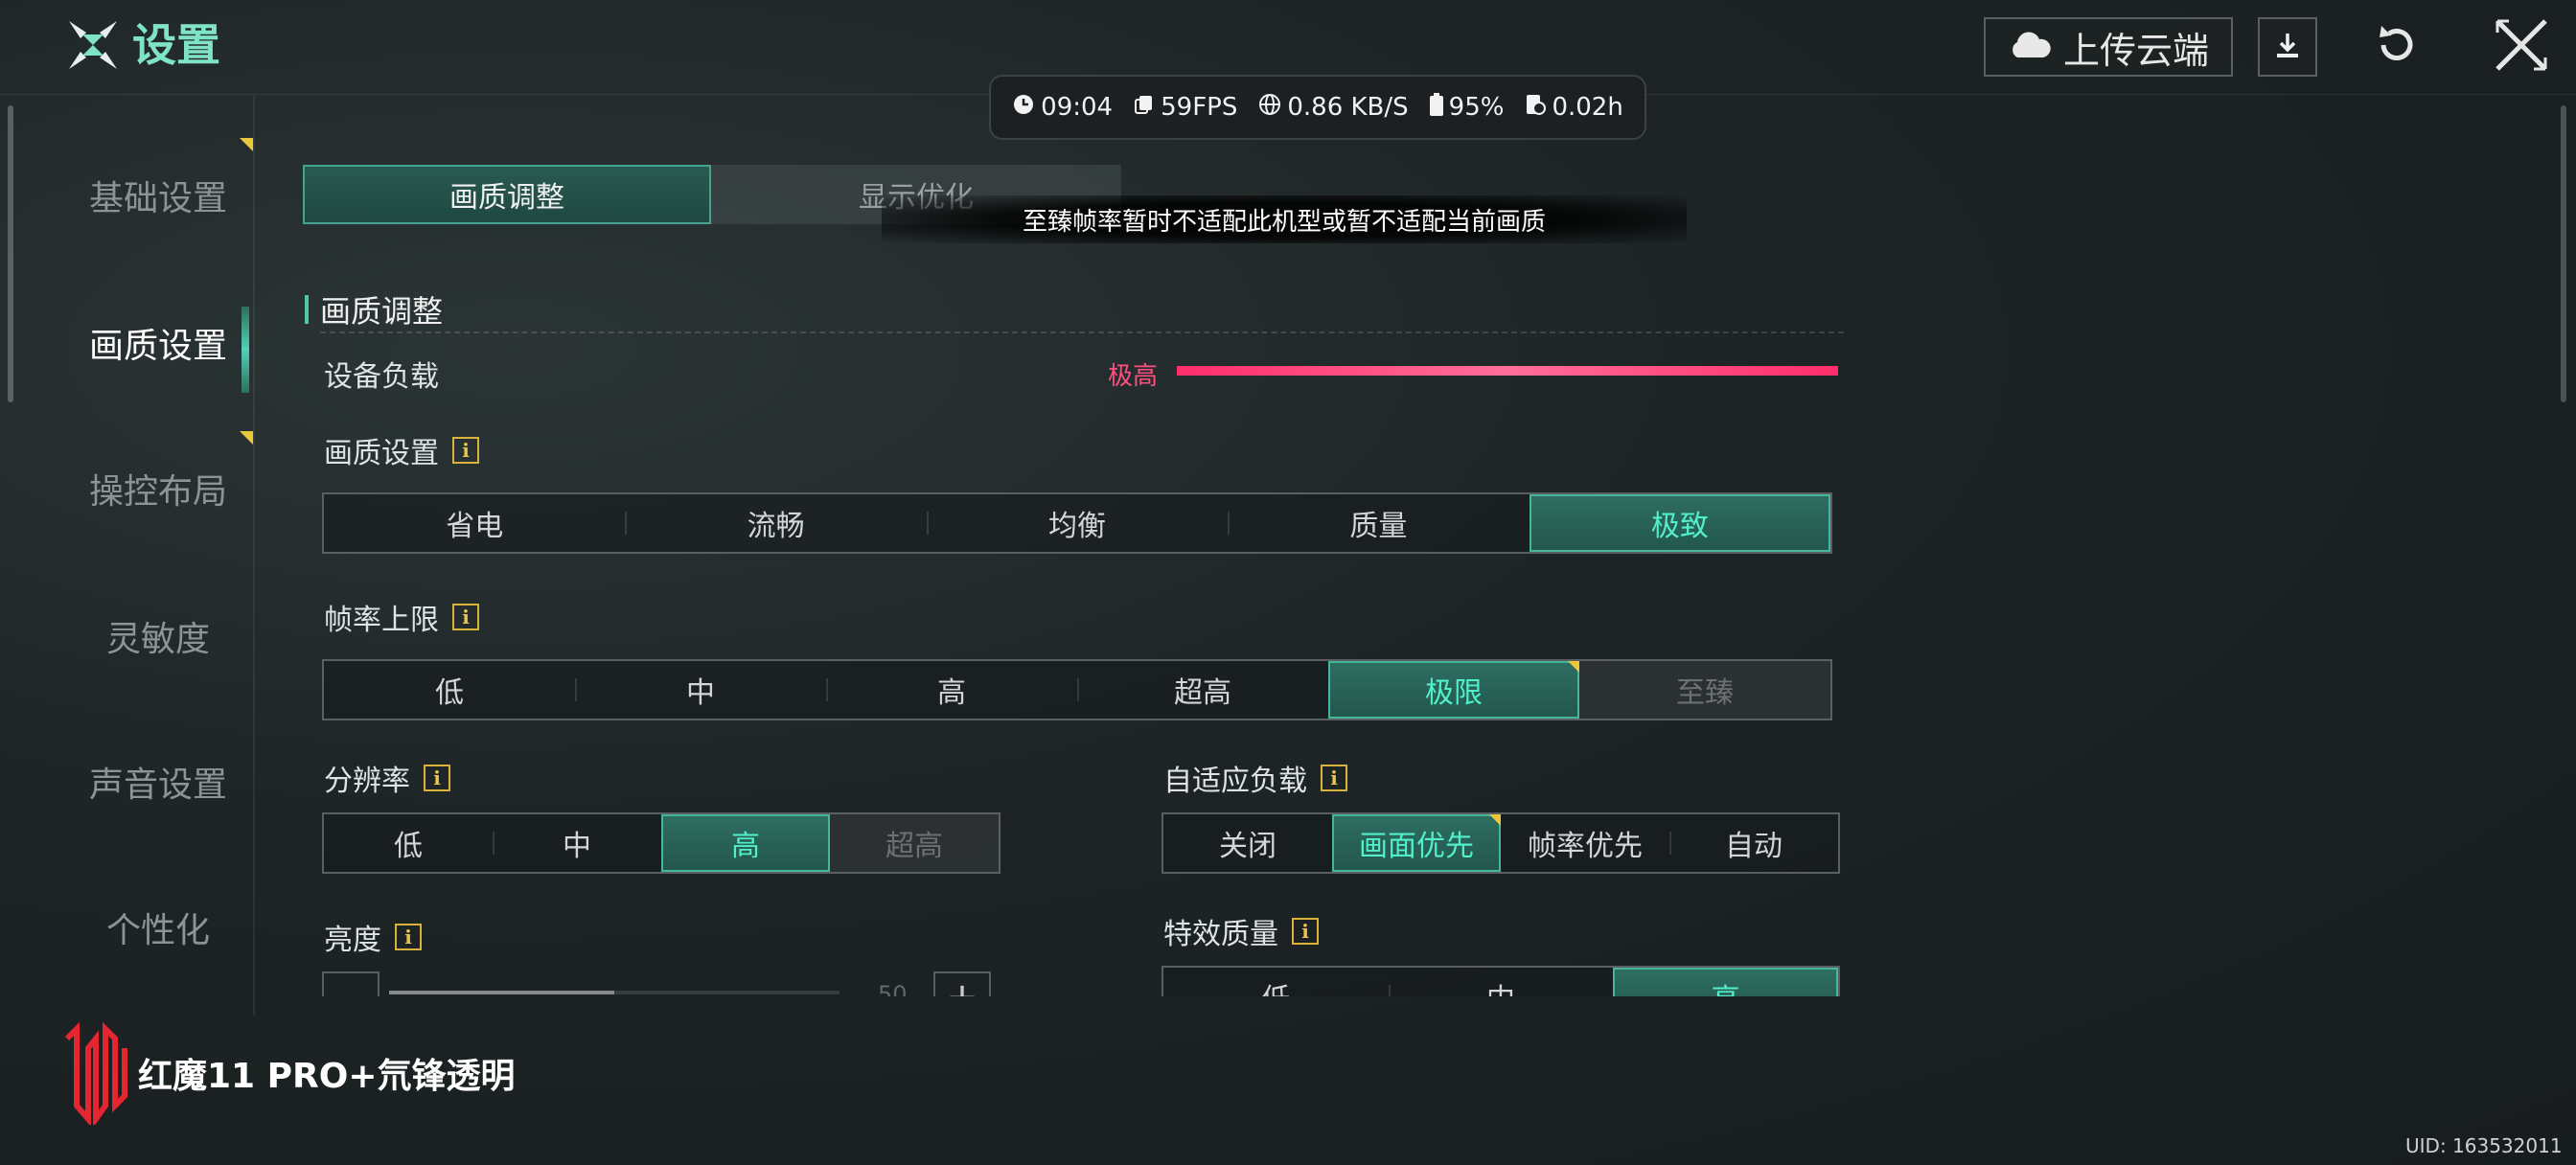  Describe the element at coordinates (2396, 47) in the screenshot. I see `reset-button` at that location.